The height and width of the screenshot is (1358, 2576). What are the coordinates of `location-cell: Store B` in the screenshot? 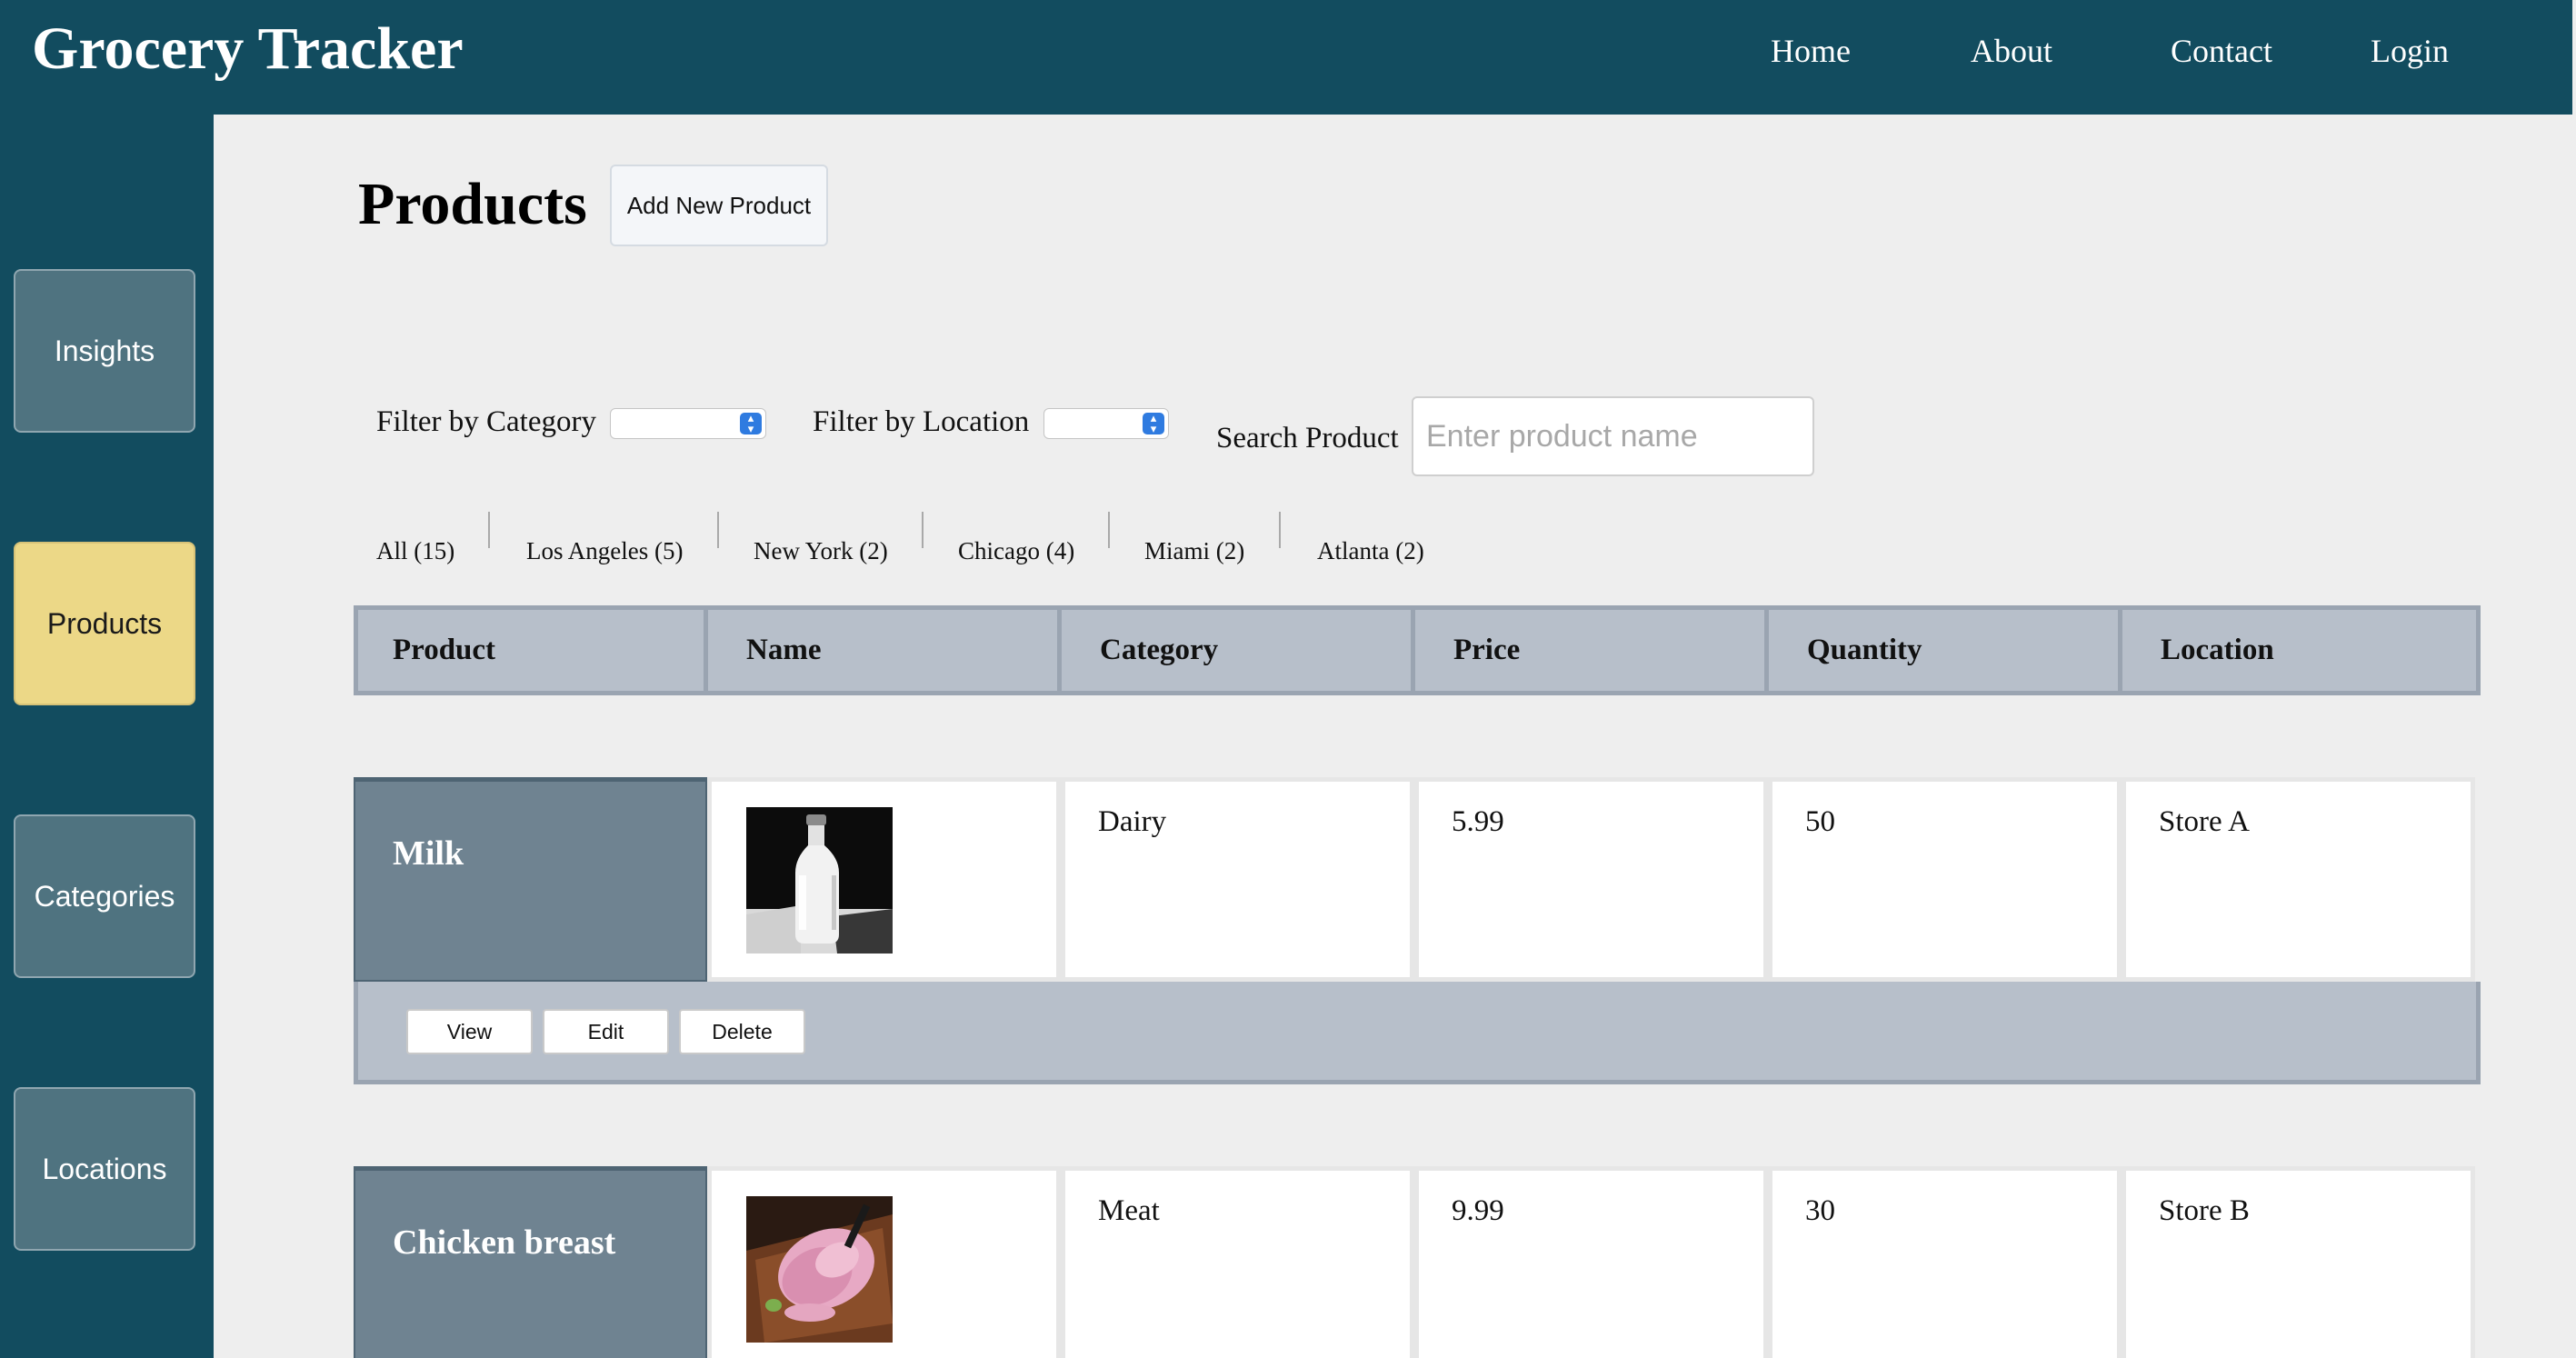 It's located at (2298, 1262).